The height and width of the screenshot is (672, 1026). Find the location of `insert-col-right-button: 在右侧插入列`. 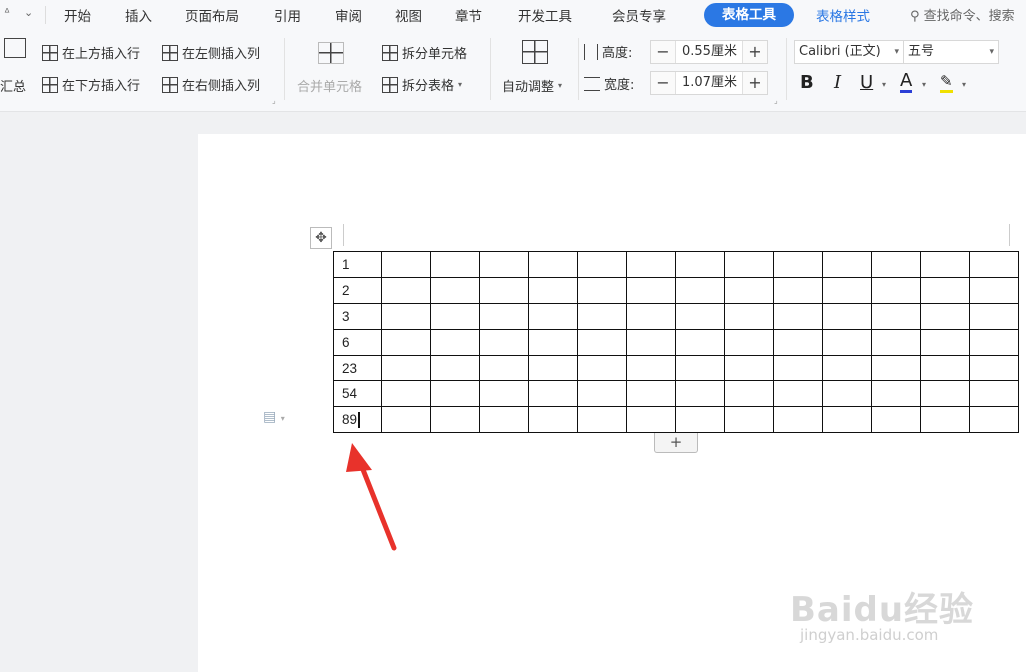

insert-col-right-button: 在右侧插入列 is located at coordinates (211, 84).